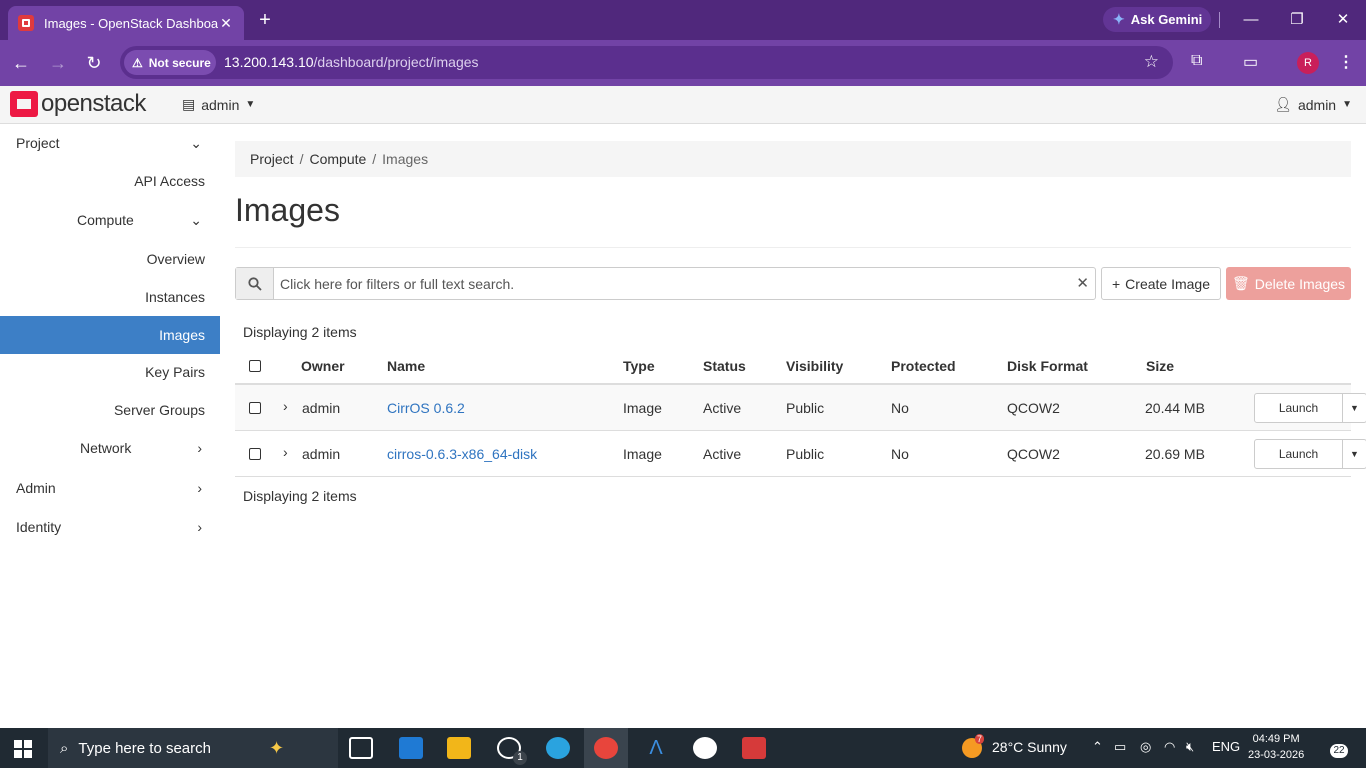 This screenshot has width=1366, height=768. Describe the element at coordinates (1151, 62) in the screenshot. I see `bookmark-star-icon: ☆` at that location.